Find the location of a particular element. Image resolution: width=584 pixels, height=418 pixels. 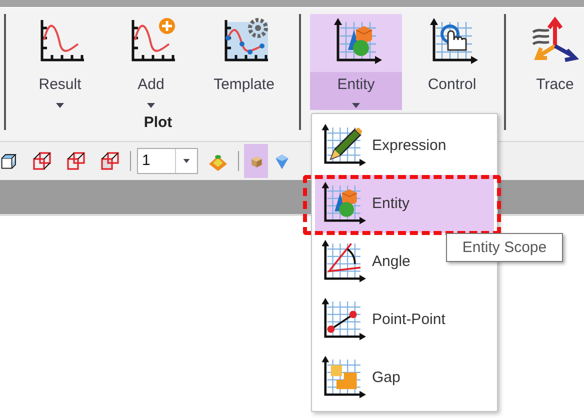

ribbon-button: Control is located at coordinates (452, 62).